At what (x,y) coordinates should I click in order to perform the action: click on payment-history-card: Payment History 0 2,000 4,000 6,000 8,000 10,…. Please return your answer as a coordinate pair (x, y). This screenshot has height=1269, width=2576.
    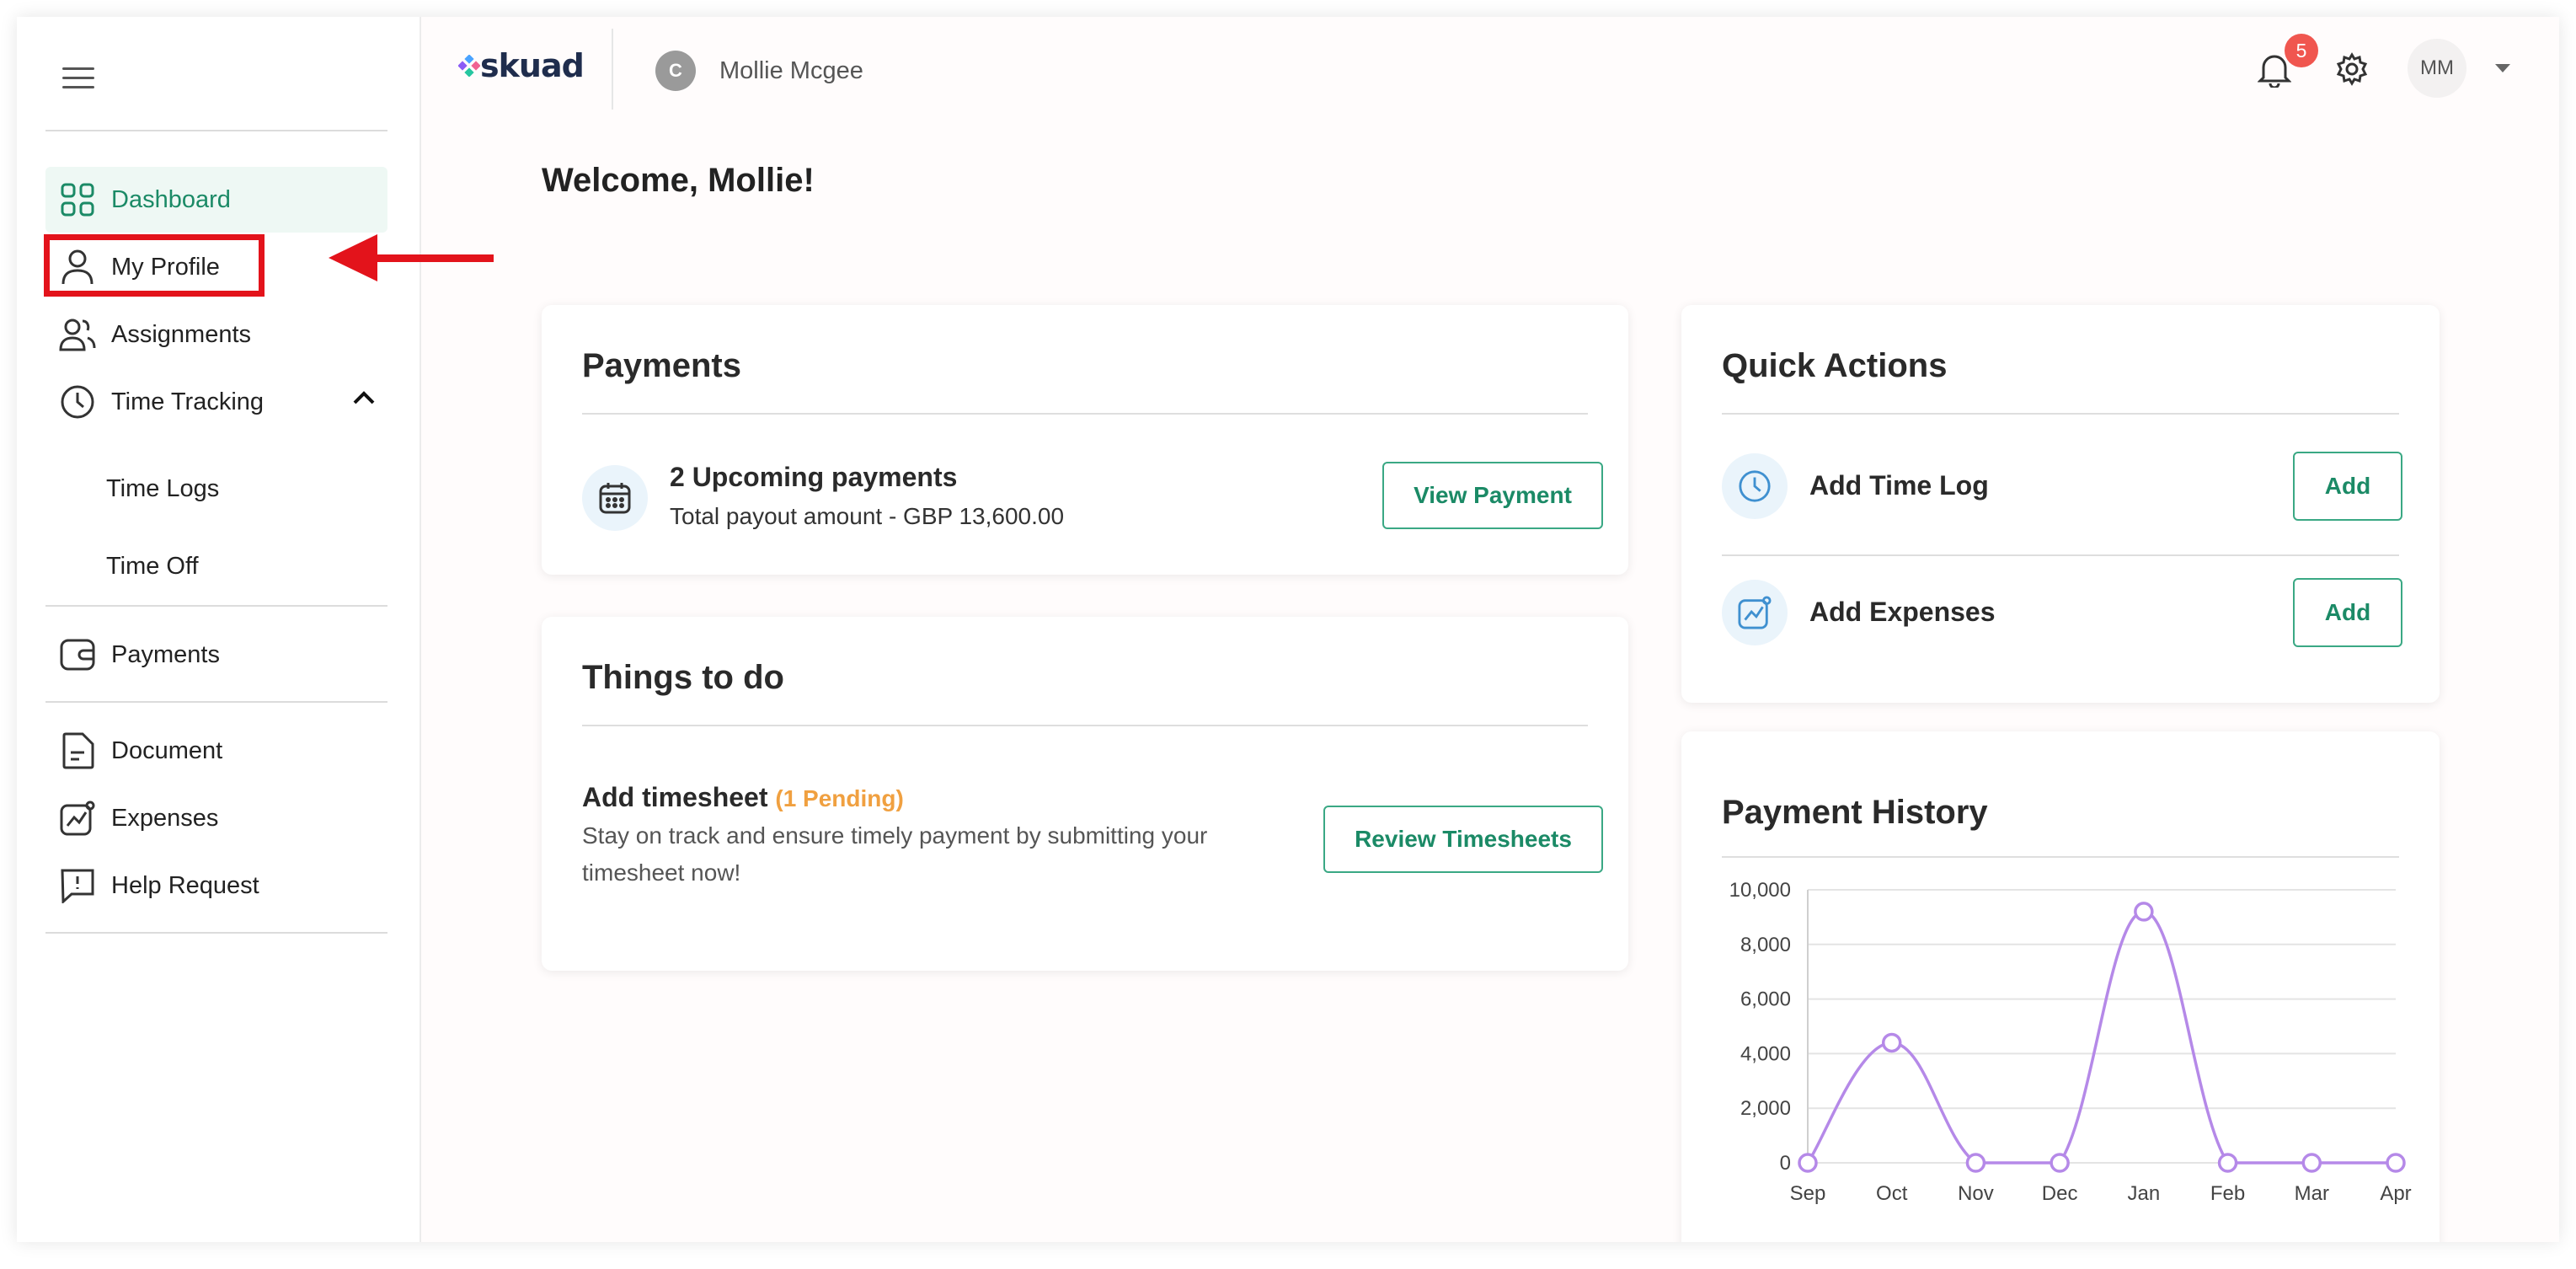
    Looking at the image, I should click on (2060, 986).